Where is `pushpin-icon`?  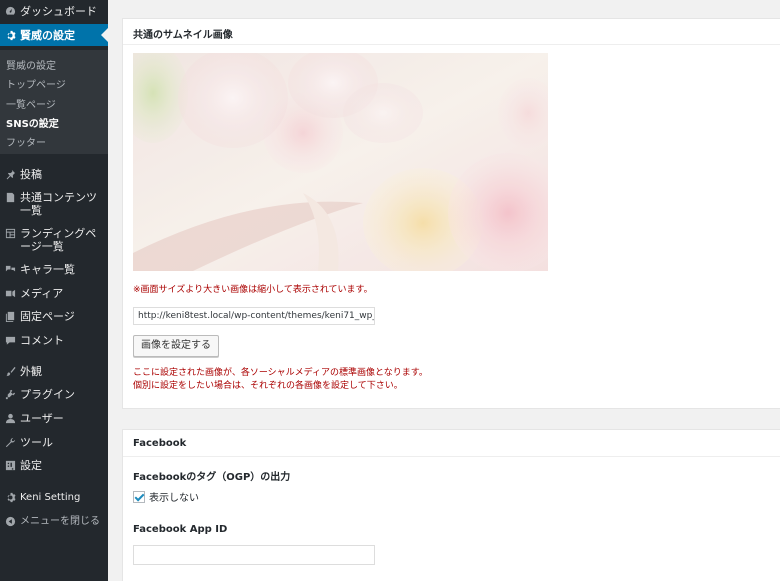
pushpin-icon is located at coordinates (10, 174).